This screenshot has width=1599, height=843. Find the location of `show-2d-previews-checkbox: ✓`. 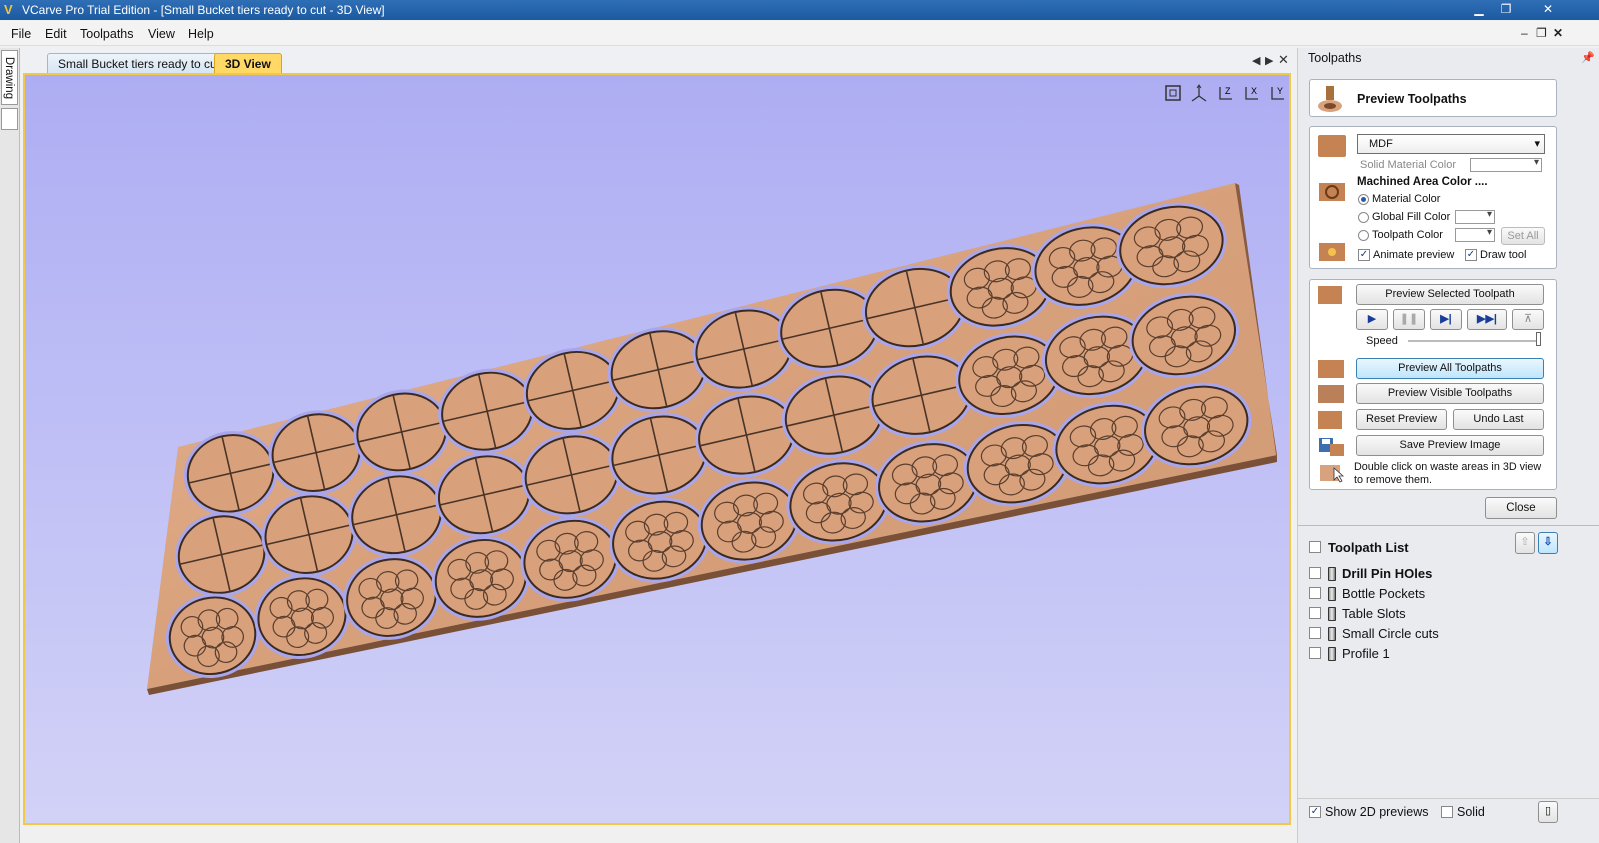

show-2d-previews-checkbox: ✓ is located at coordinates (1315, 812).